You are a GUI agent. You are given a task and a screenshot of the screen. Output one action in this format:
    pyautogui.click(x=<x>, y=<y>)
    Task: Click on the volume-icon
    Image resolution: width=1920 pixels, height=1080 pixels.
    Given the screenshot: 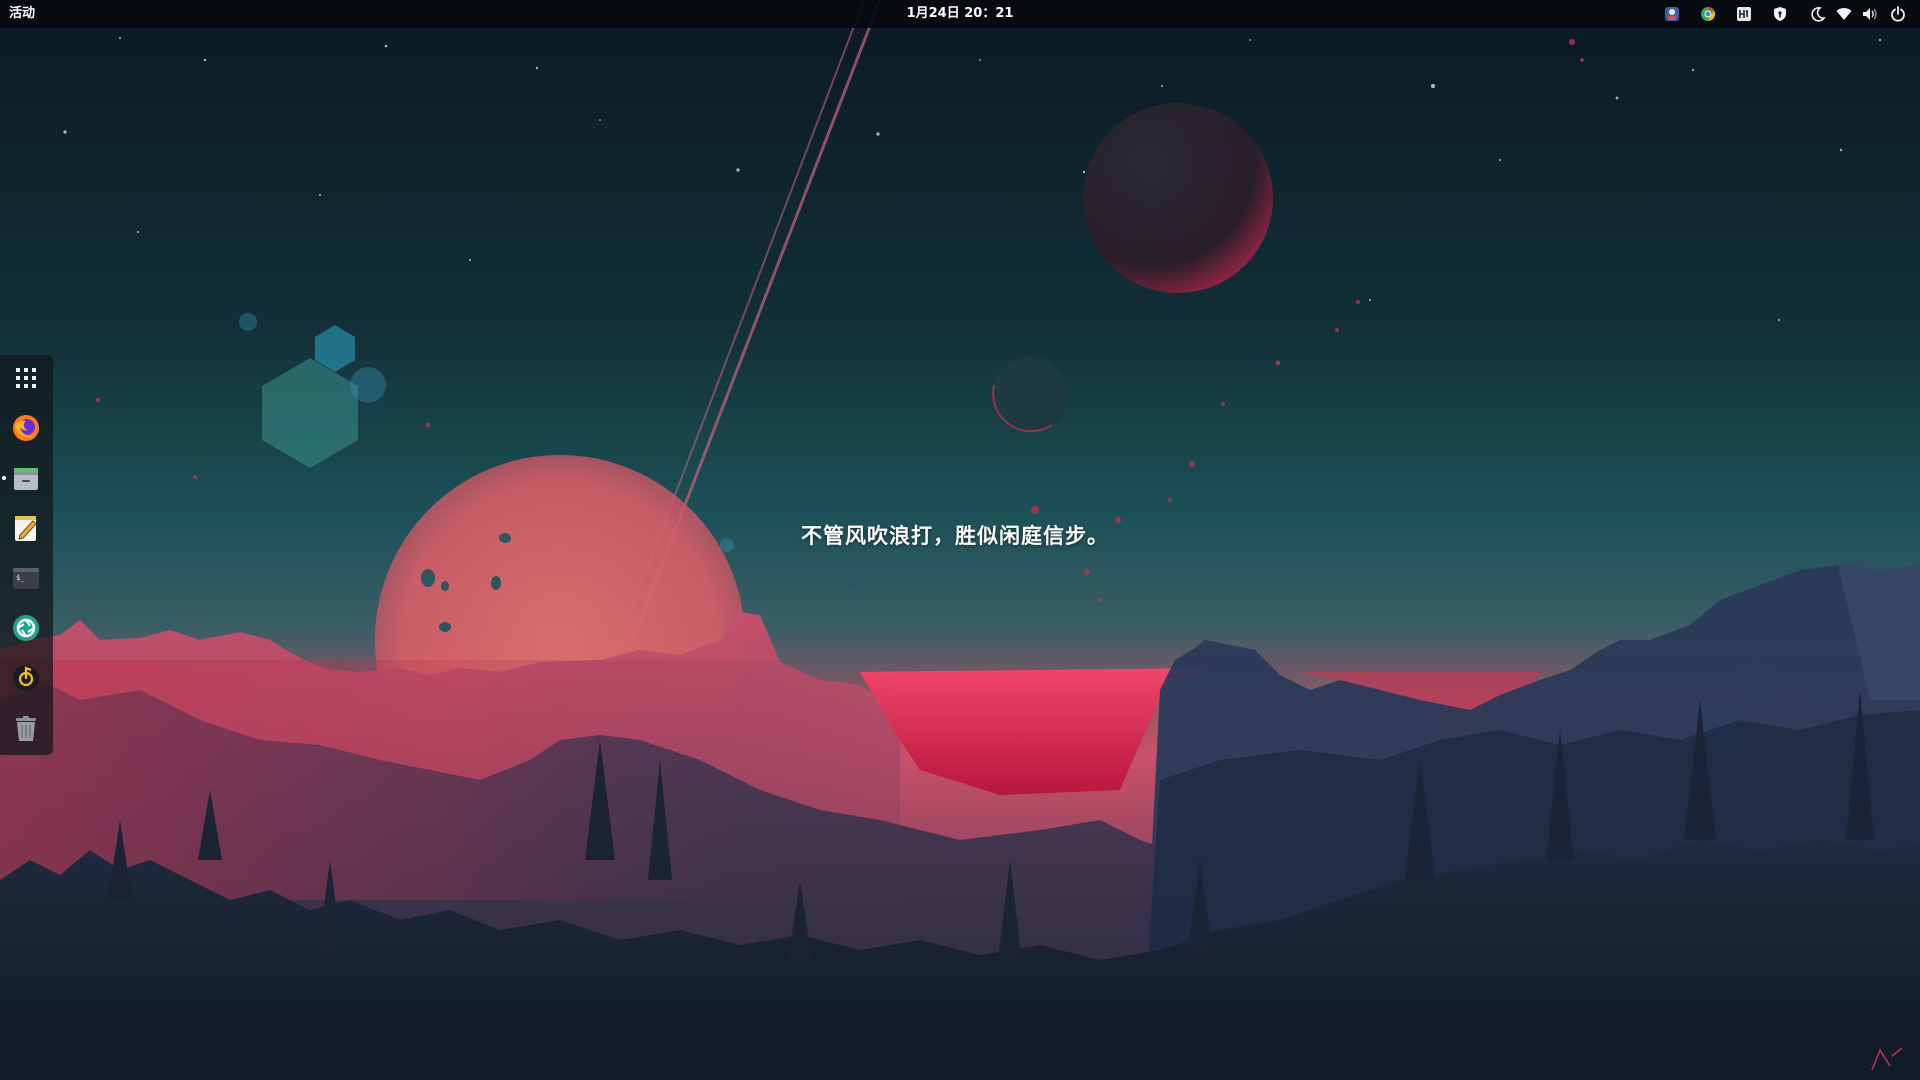 What is the action you would take?
    pyautogui.click(x=1870, y=14)
    